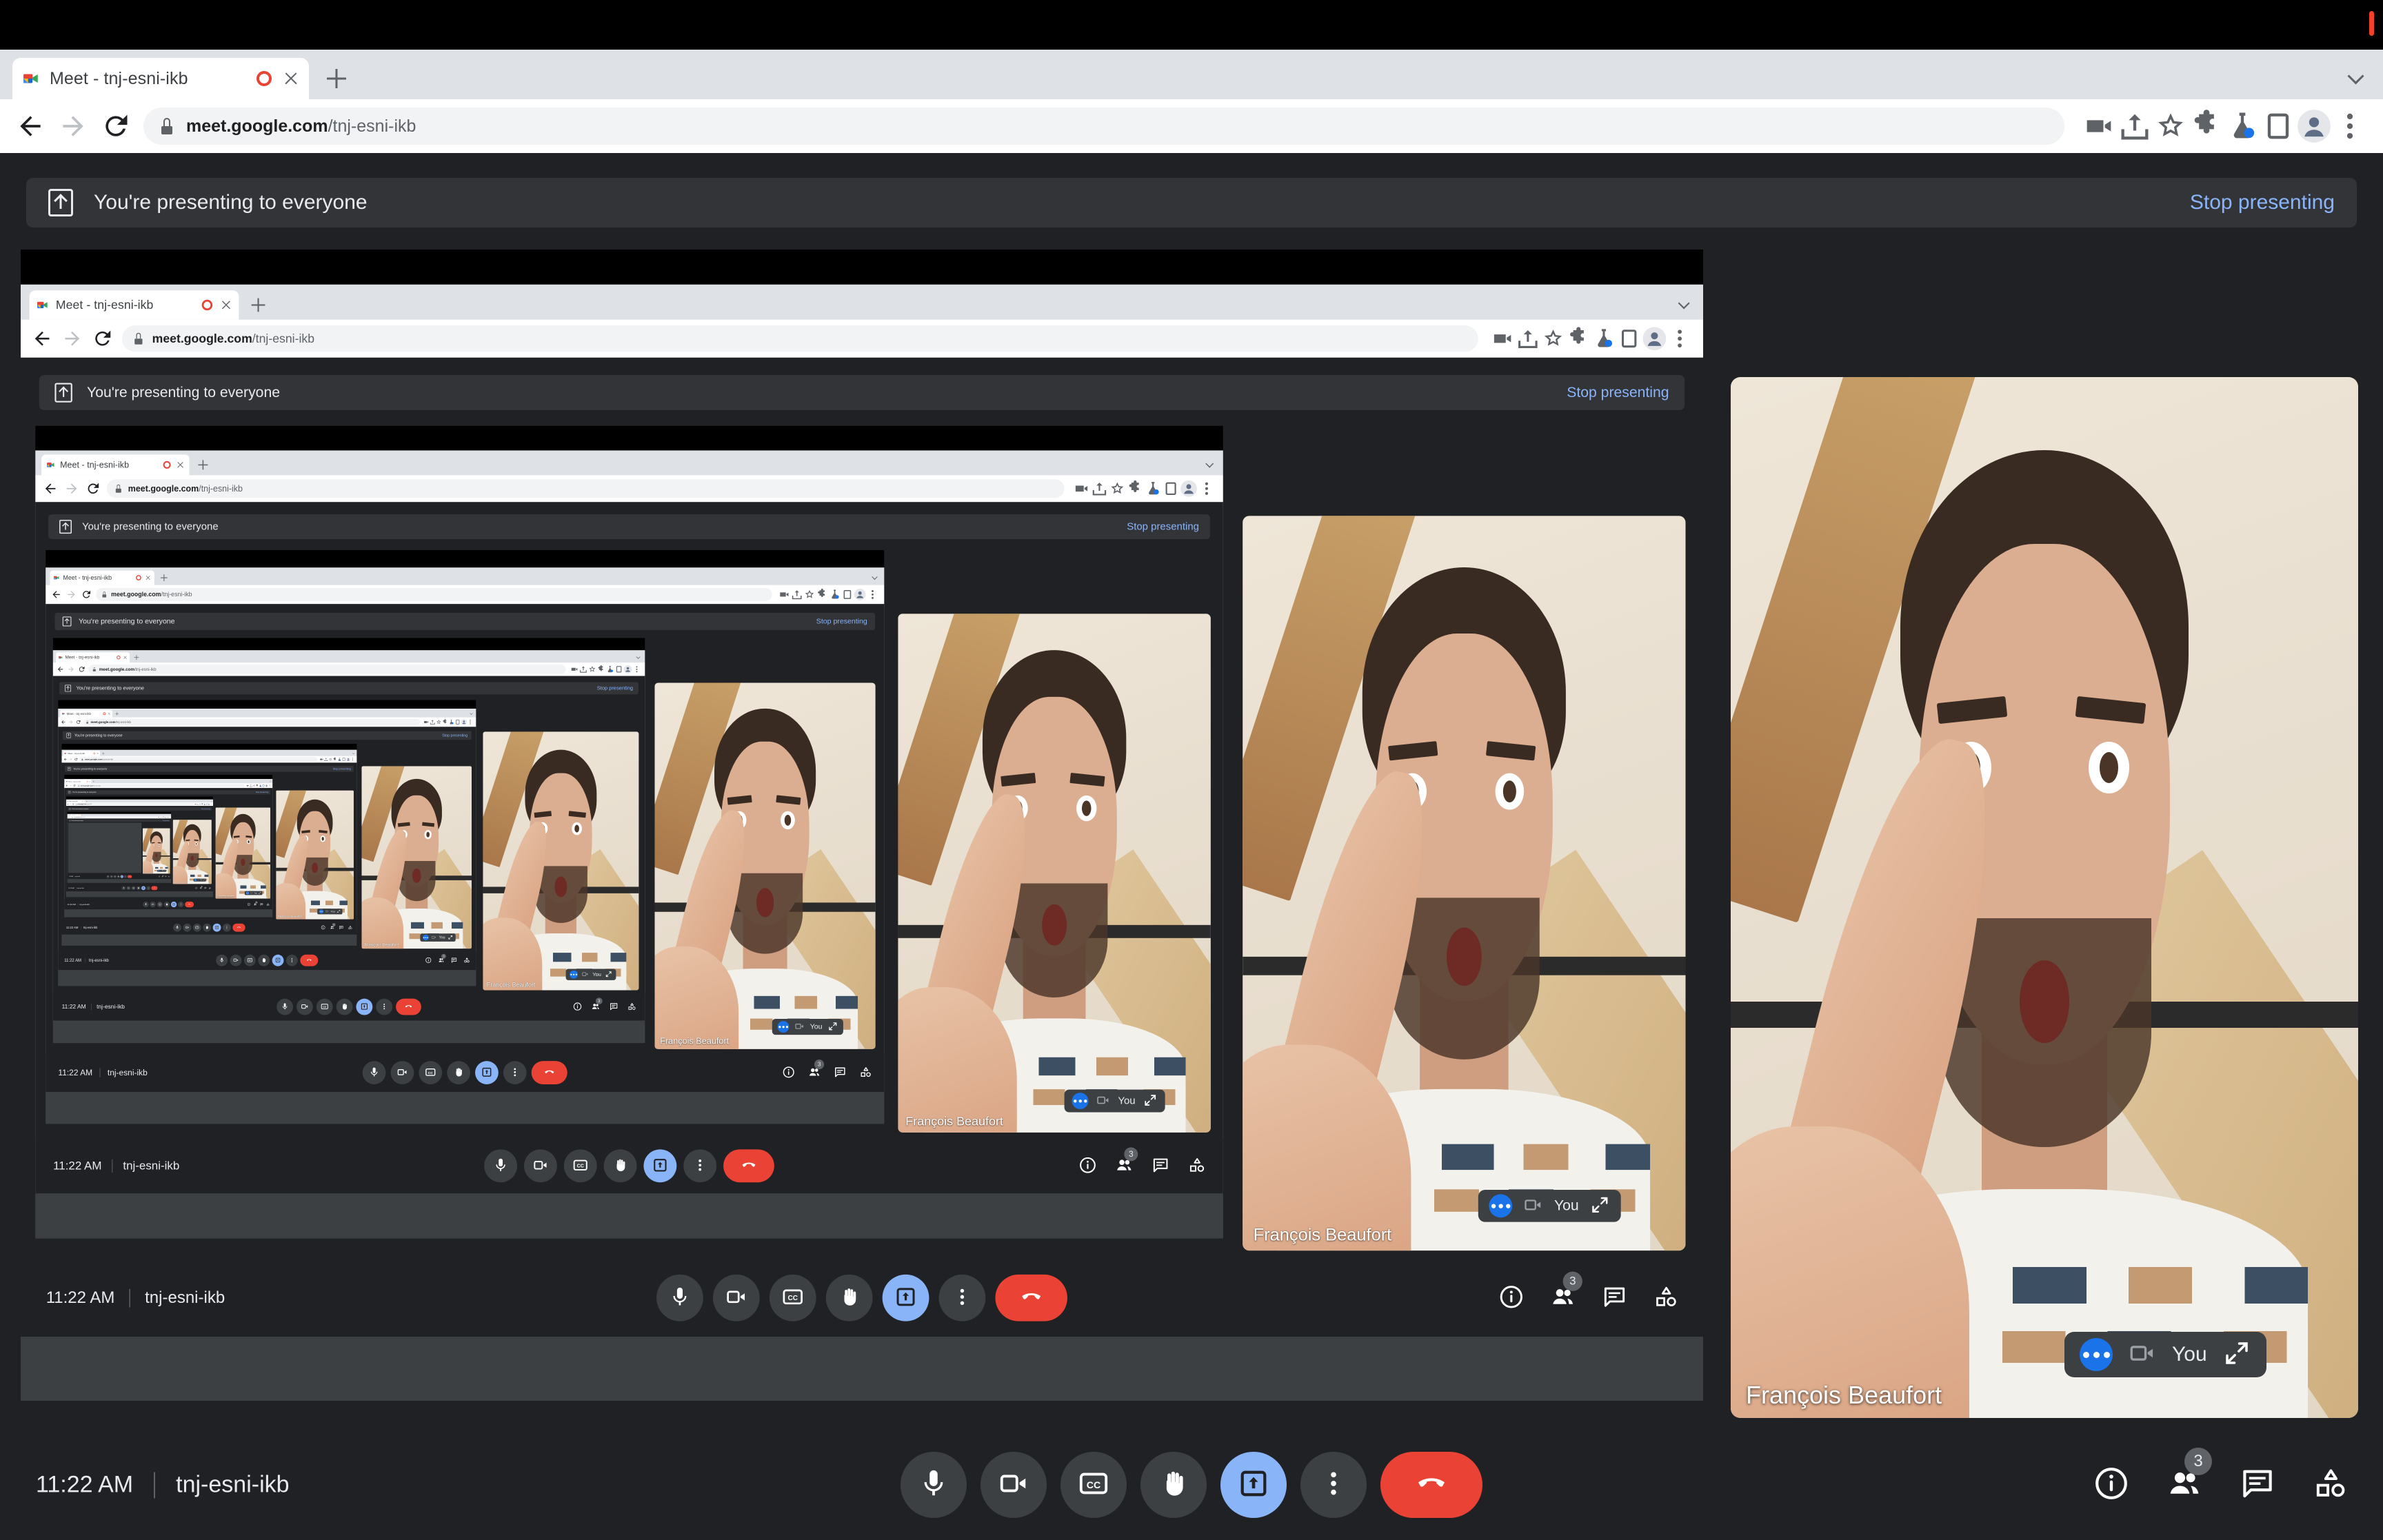 The height and width of the screenshot is (1540, 2383). What do you see at coordinates (350, 928) in the screenshot?
I see `activities-button` at bounding box center [350, 928].